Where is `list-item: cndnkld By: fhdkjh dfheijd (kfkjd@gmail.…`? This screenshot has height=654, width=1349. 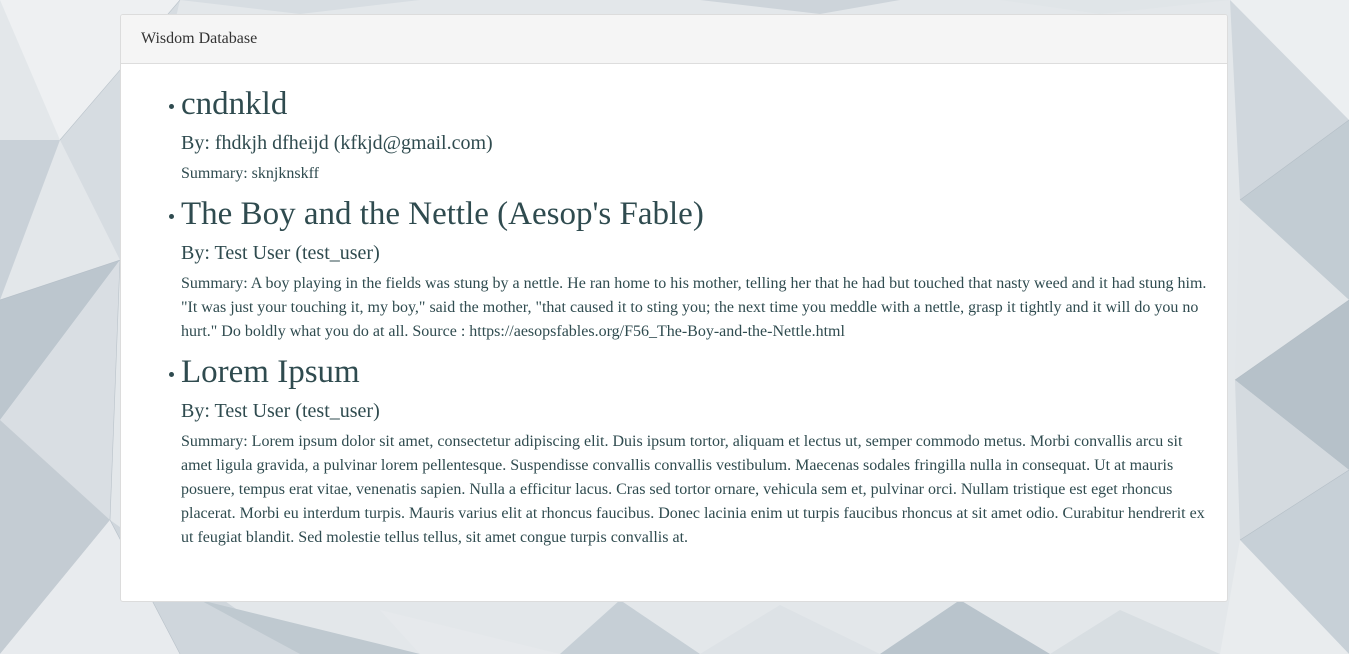 list-item: cndnkld By: fhdkjh dfheijd (kfkjd@gmail.… is located at coordinates (688, 135).